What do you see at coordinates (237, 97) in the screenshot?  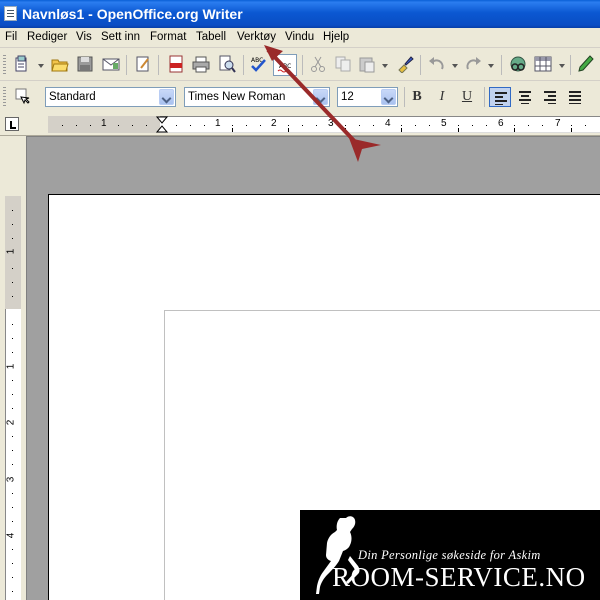 I see `font-name-value: Times New Roman` at bounding box center [237, 97].